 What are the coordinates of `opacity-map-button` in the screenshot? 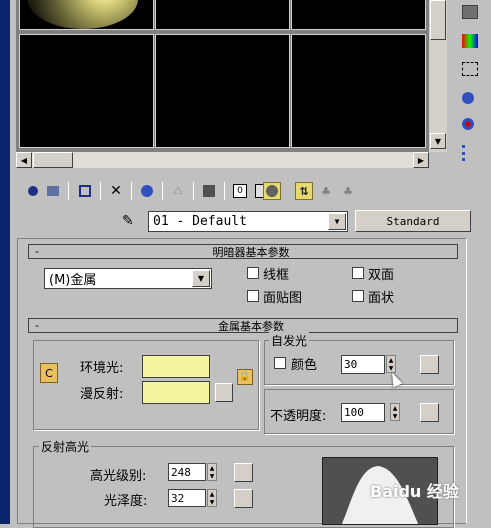 It's located at (429, 412).